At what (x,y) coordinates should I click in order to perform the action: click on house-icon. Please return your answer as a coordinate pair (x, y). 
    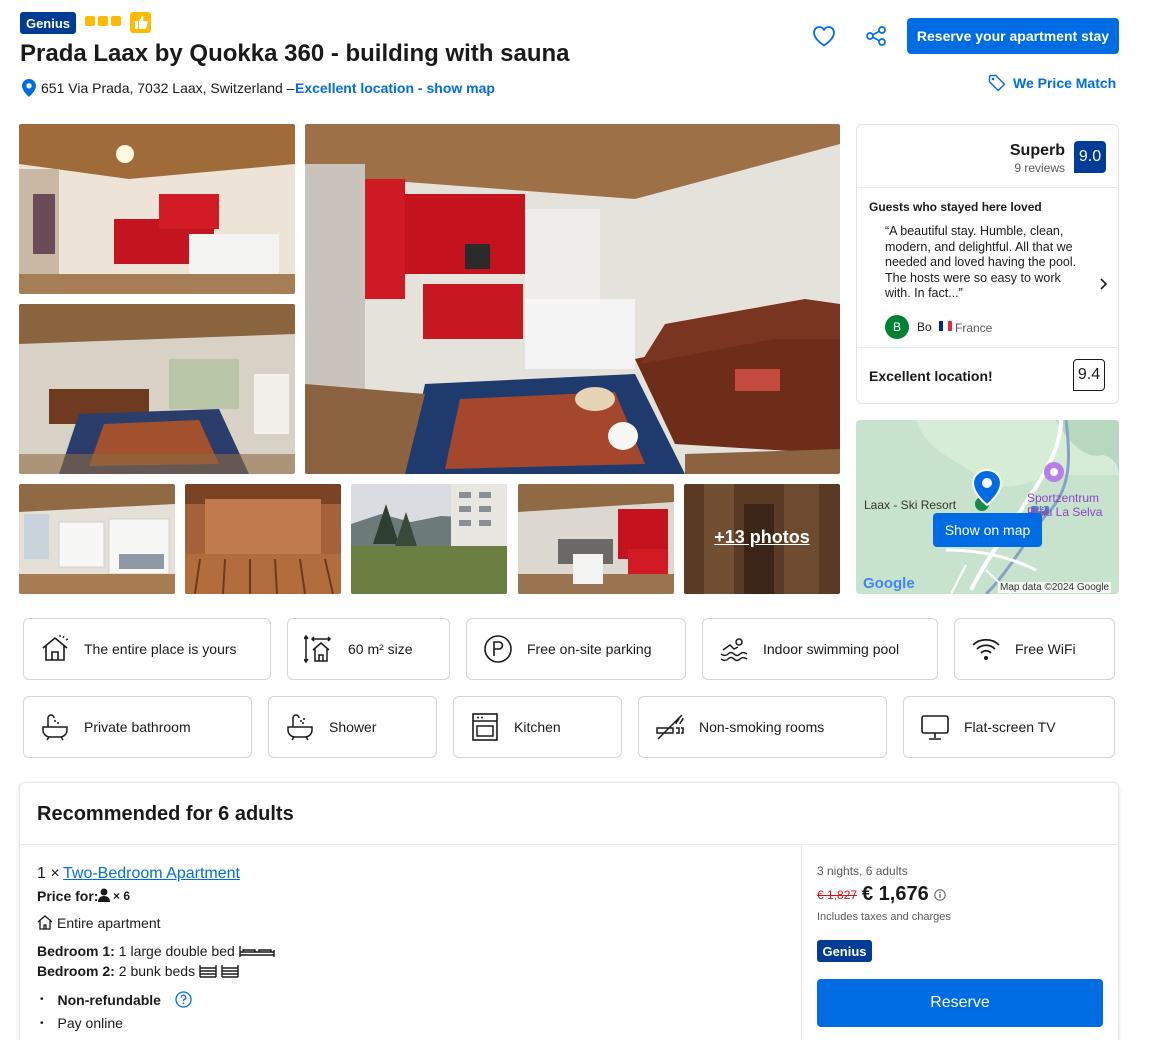
    Looking at the image, I should click on (55, 648).